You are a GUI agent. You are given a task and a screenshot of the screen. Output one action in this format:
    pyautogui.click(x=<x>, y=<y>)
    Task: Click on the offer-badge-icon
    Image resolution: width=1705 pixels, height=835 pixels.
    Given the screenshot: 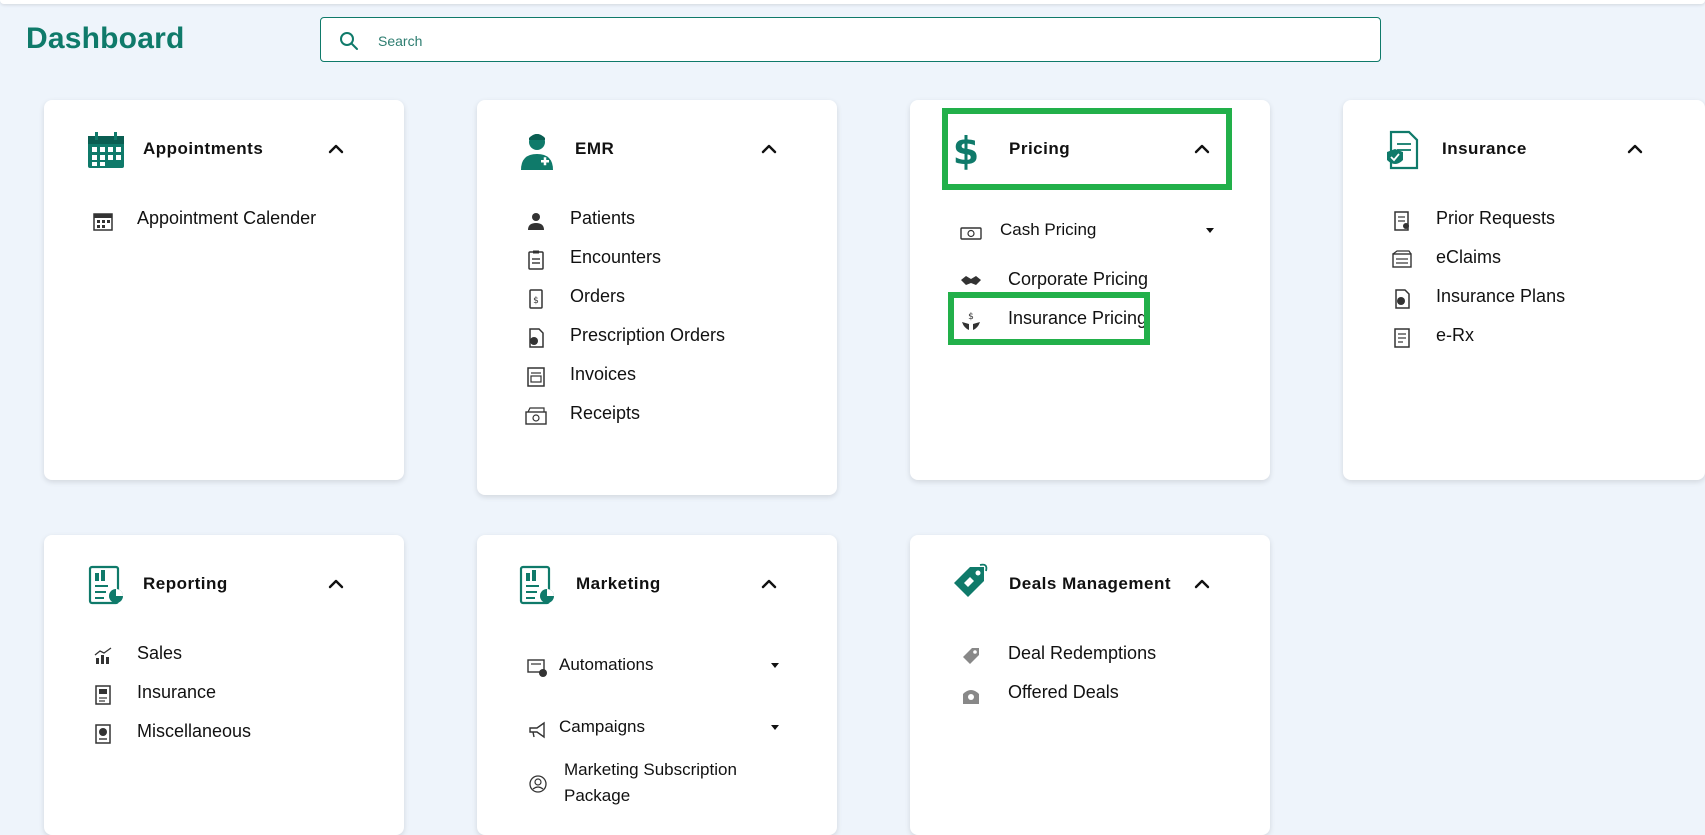 What is the action you would take?
    pyautogui.click(x=971, y=697)
    